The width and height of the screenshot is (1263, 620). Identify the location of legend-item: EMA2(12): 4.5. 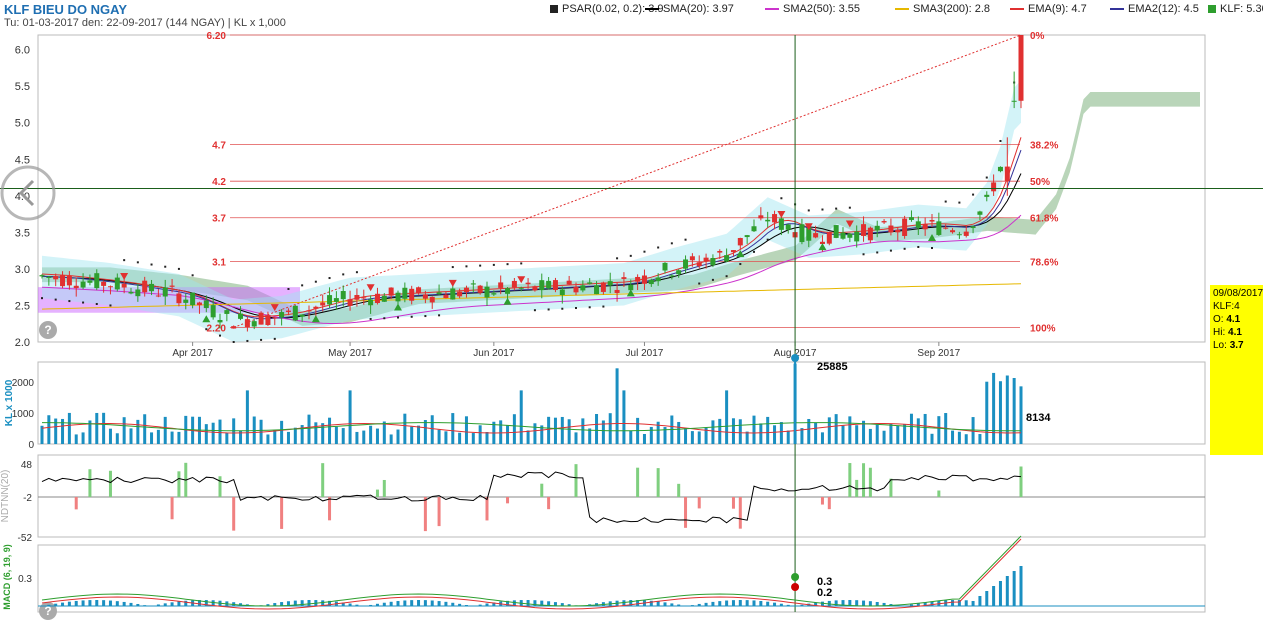
(1154, 9).